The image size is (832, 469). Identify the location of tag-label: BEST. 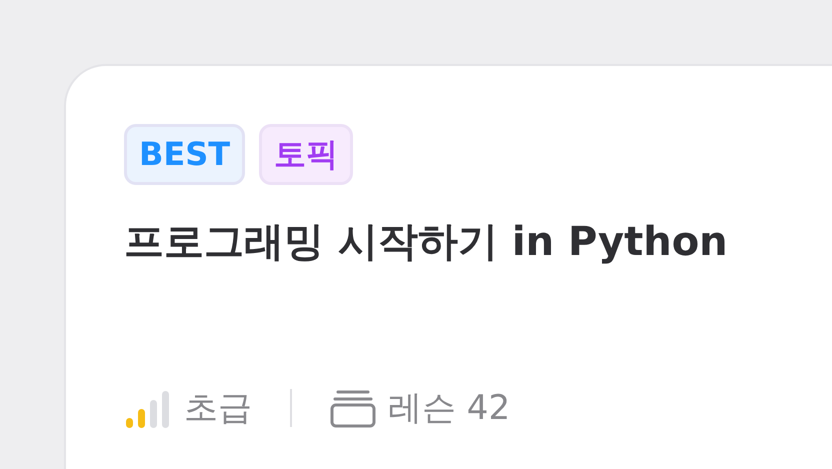
(185, 154).